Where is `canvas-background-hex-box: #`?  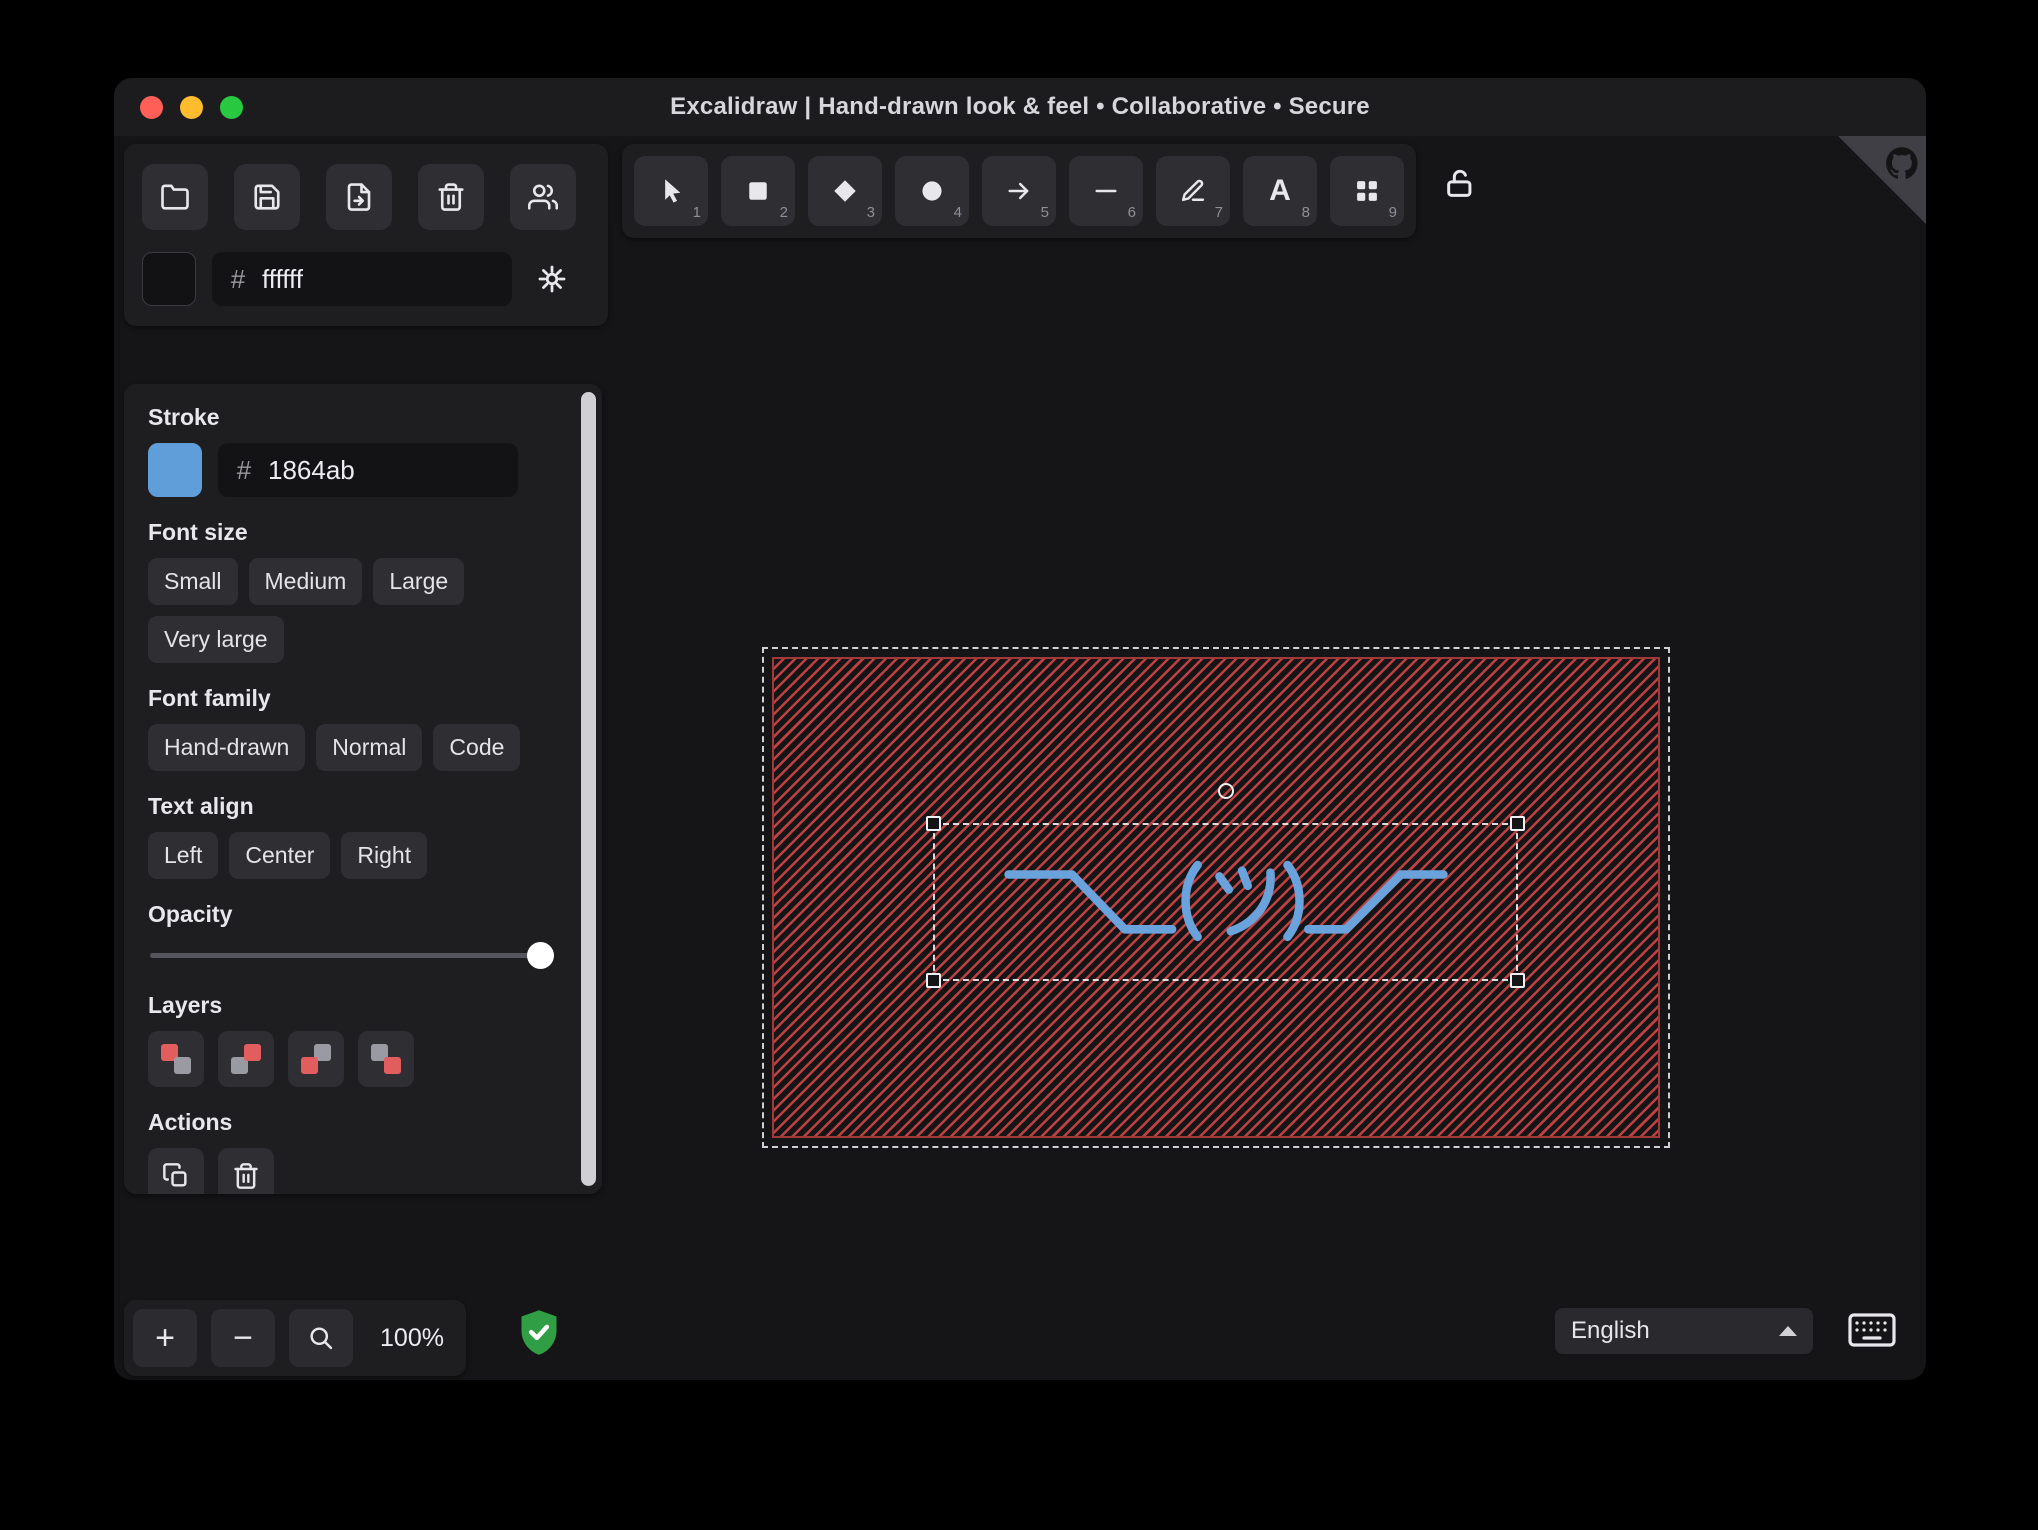 canvas-background-hex-box: # is located at coordinates (362, 279).